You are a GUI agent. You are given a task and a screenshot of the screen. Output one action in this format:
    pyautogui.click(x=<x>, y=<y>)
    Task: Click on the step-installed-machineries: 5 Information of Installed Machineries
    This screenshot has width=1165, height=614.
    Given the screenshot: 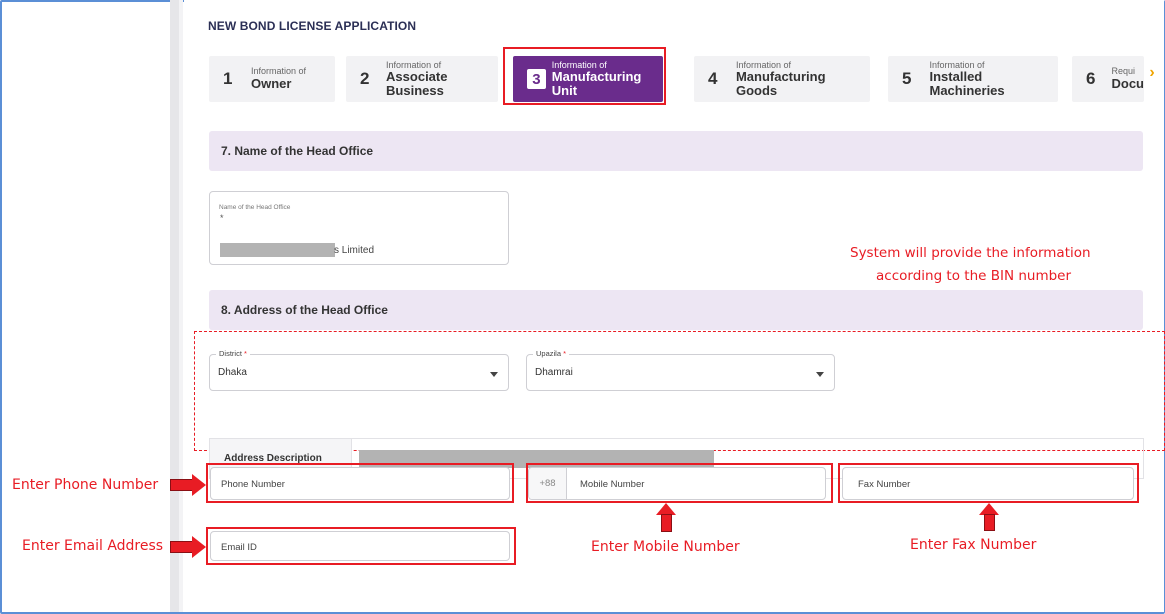 What is the action you would take?
    pyautogui.click(x=973, y=79)
    